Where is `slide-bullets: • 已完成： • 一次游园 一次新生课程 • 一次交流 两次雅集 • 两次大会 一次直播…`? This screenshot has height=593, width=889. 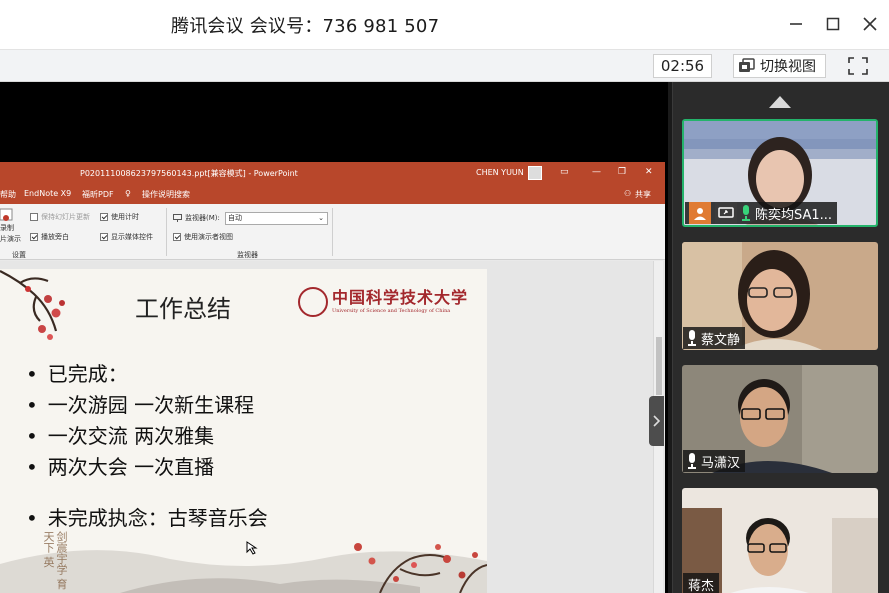 slide-bullets: • 已完成： • 一次游园 一次新生课程 • 一次交流 两次雅集 • 两次大会 一次直播… is located at coordinates (147, 446).